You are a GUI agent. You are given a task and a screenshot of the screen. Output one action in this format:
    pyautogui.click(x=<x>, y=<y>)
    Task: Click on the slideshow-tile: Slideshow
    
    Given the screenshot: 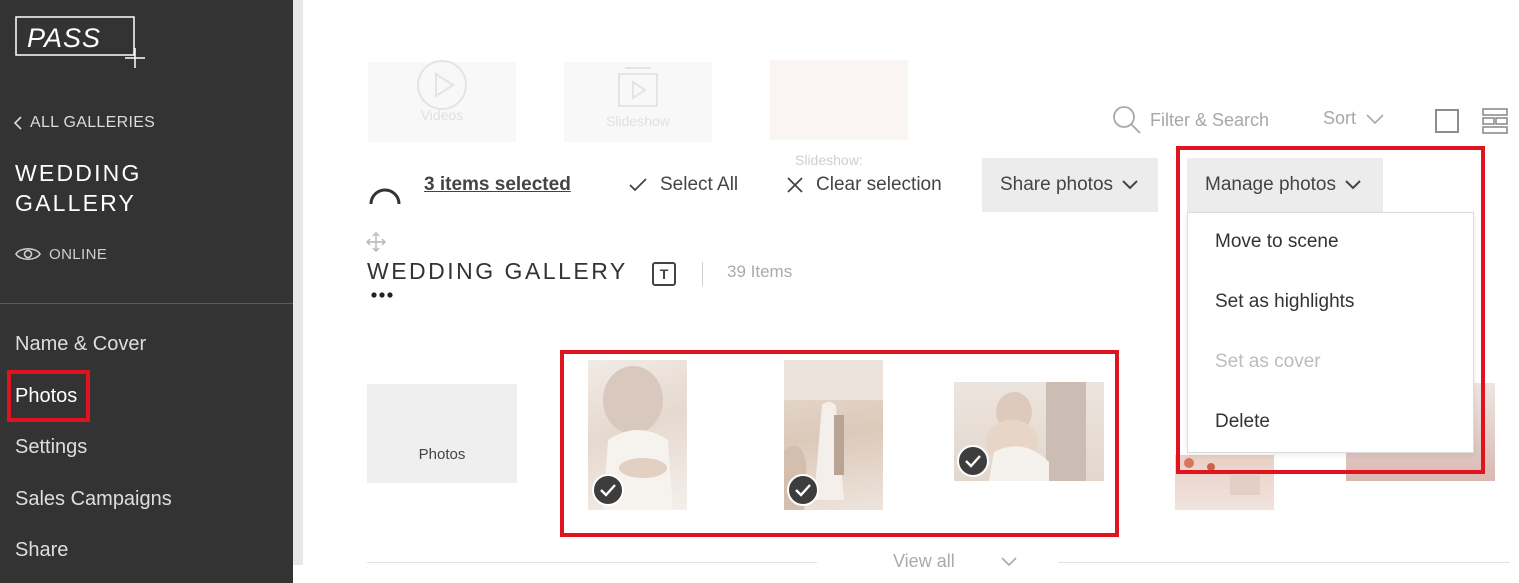 What is the action you would take?
    pyautogui.click(x=638, y=102)
    